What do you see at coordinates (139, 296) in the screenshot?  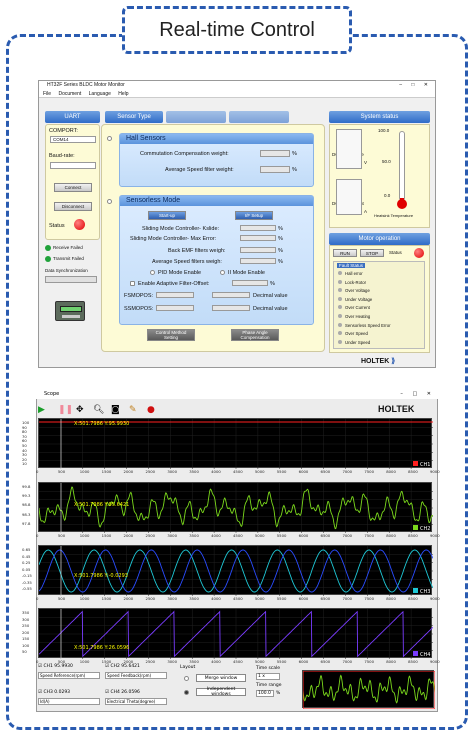 I see `fsmopos-label: FSMOPOS:` at bounding box center [139, 296].